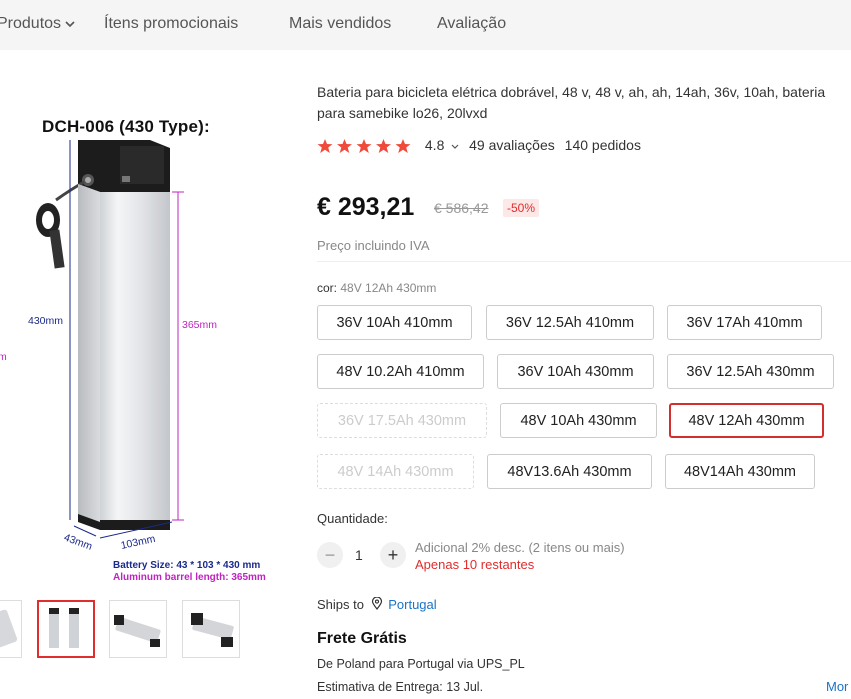 The width and height of the screenshot is (851, 699). I want to click on rating-row: 4.8 49 avaliações 140 pedidos, so click(479, 147).